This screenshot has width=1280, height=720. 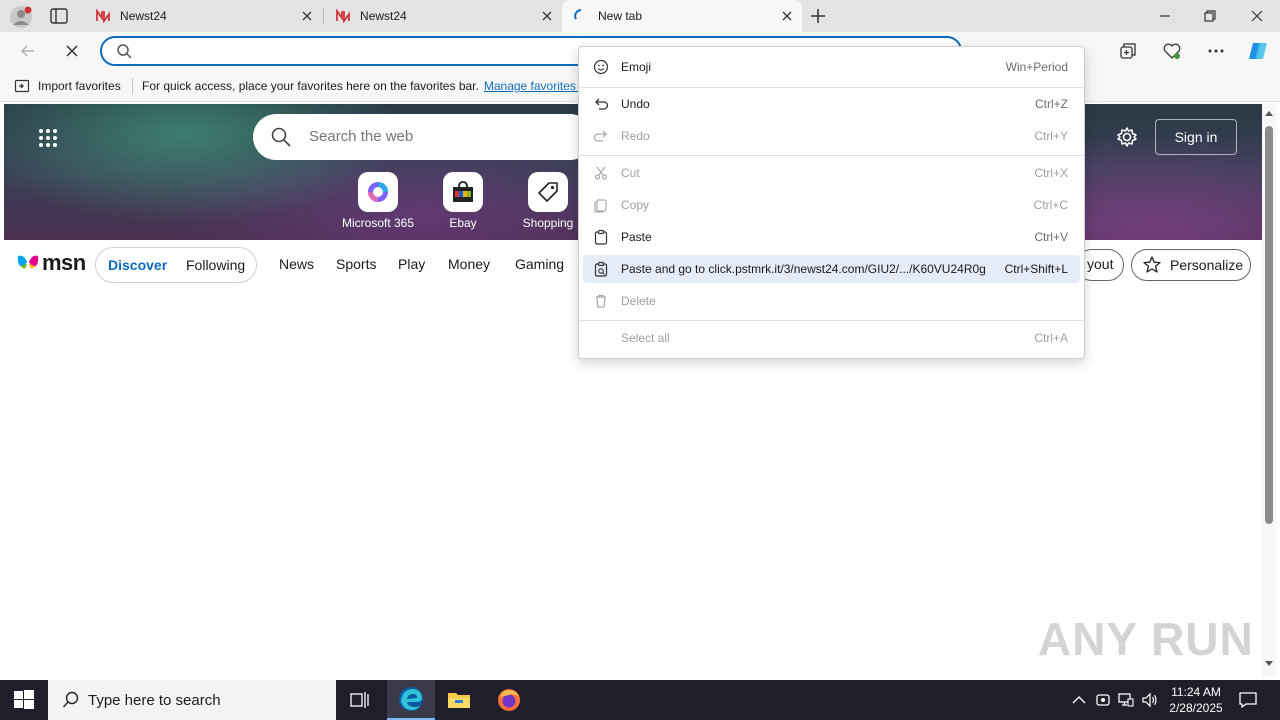 What do you see at coordinates (28, 51) in the screenshot?
I see `back-arrow-icon` at bounding box center [28, 51].